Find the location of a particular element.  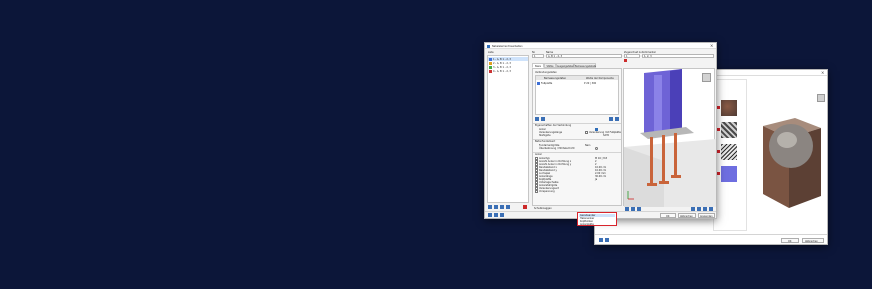

name-field: A, B 1 - 2, 3 is located at coordinates (584, 56).